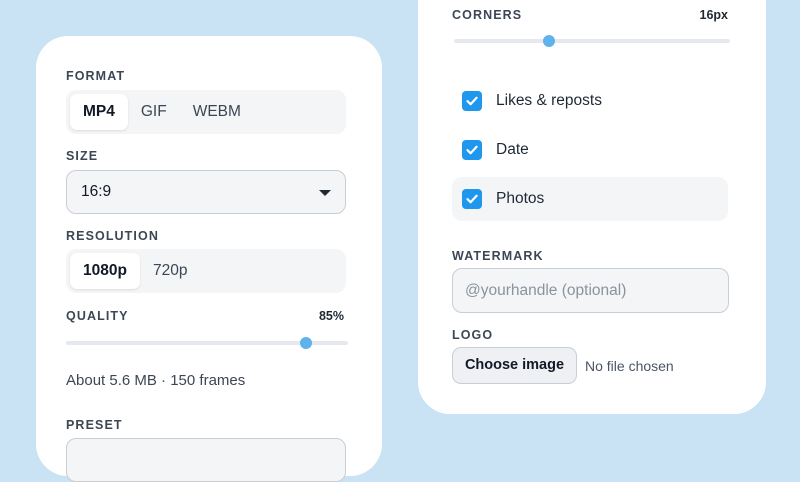 The width and height of the screenshot is (800, 482). What do you see at coordinates (156, 380) in the screenshot?
I see `file-estimate: About 5.6 MB · 150 frames` at bounding box center [156, 380].